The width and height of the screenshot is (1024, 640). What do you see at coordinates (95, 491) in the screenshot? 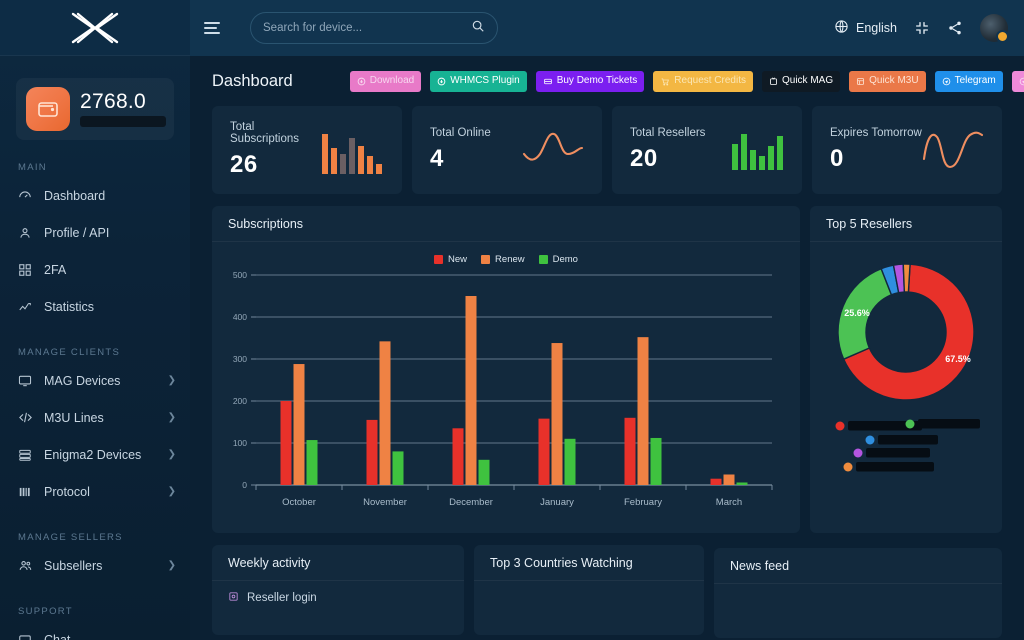
I see `sidebar-item-protocol: Protocol ❯` at bounding box center [95, 491].